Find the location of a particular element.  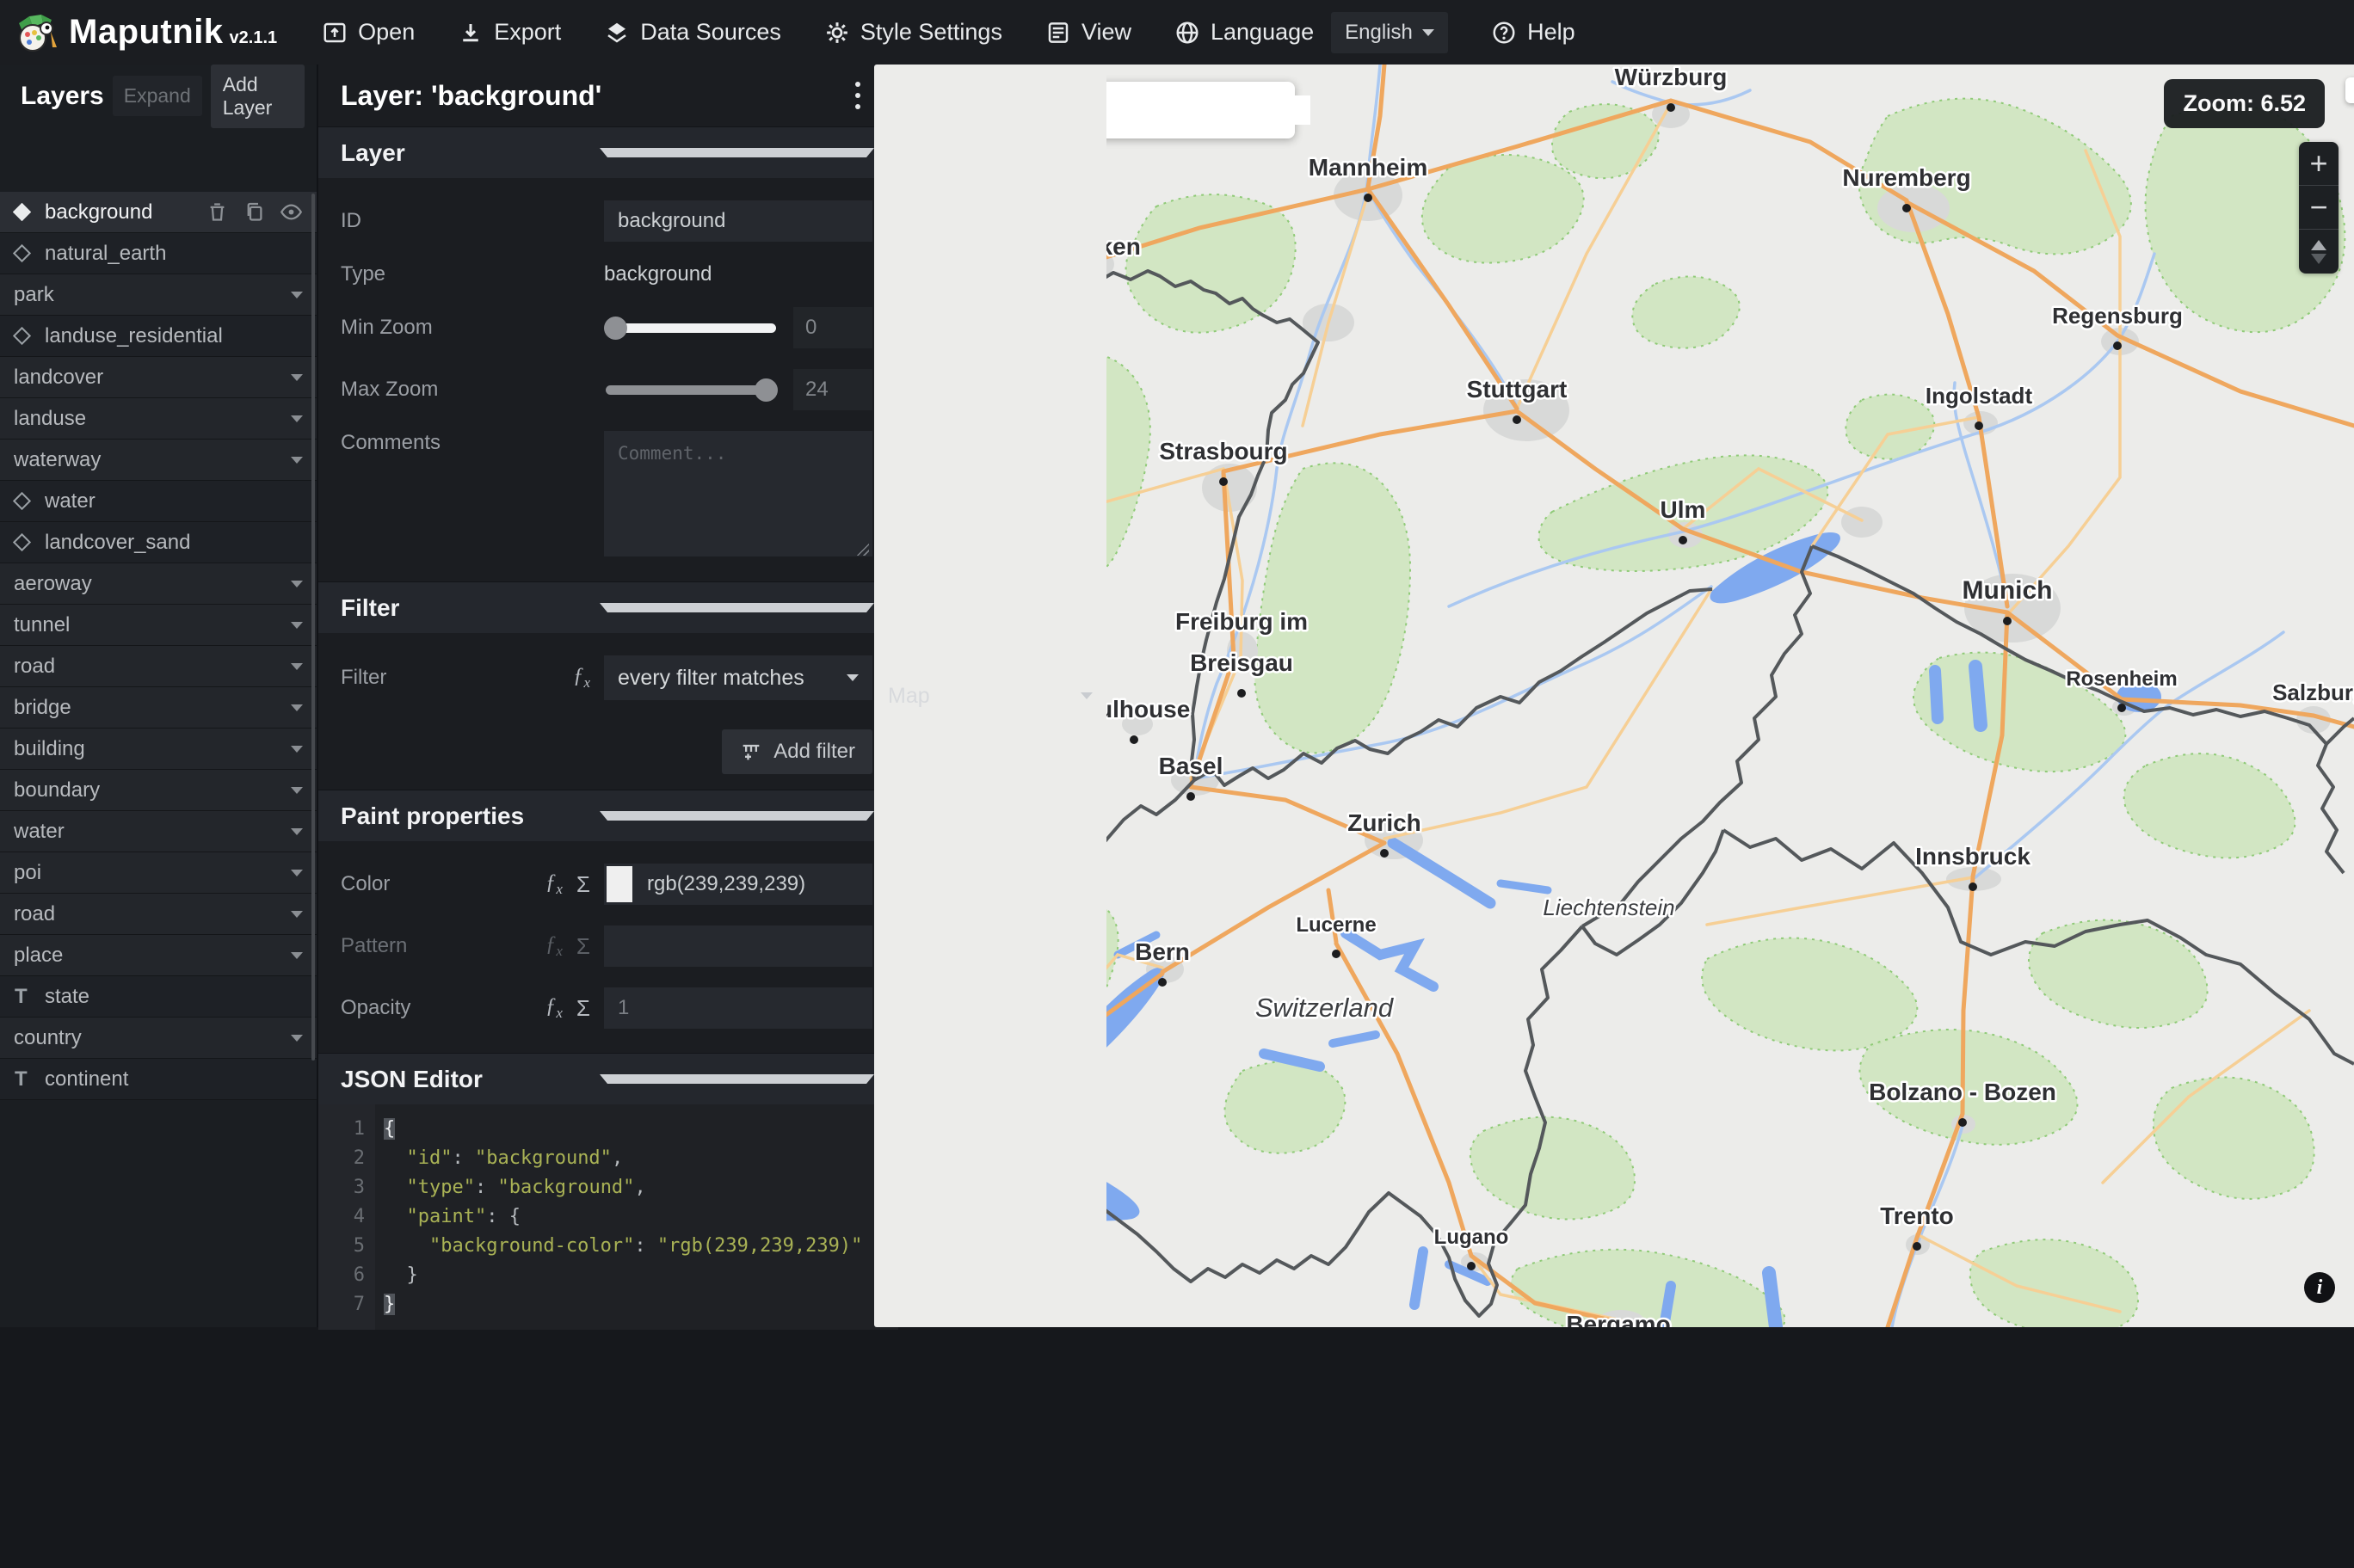

sidebar-item-landcover_sand: landcover_sand is located at coordinates (158, 542).